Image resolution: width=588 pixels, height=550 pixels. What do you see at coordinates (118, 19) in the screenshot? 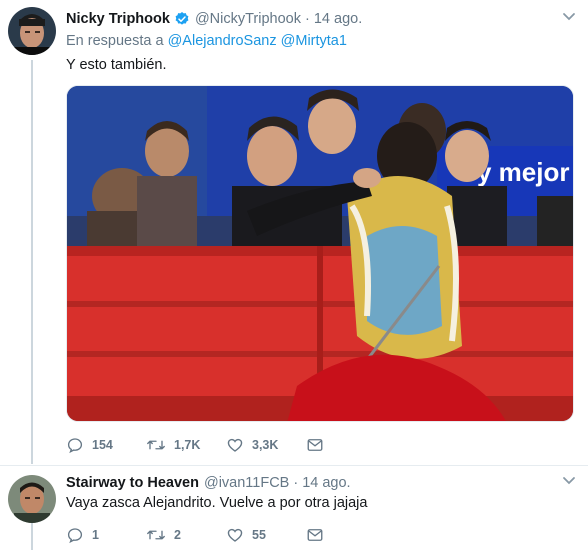
I see `display-name: Nicky Triphook` at bounding box center [118, 19].